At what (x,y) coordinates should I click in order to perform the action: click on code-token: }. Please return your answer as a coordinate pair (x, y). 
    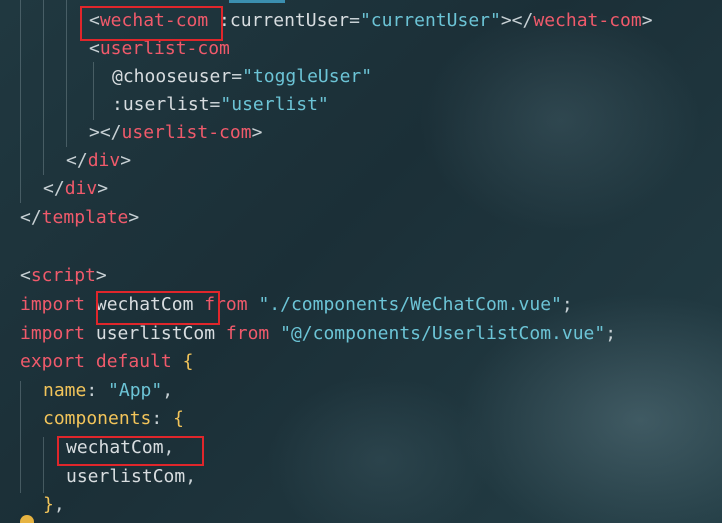
    Looking at the image, I should click on (48, 504).